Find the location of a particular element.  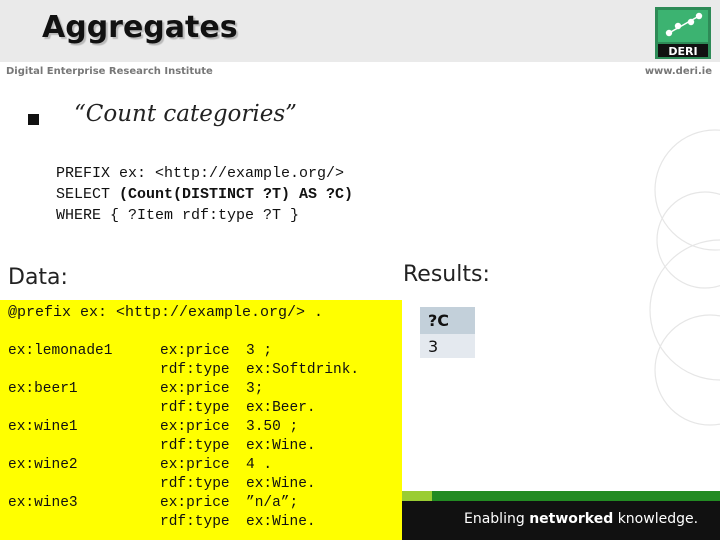

data-row: rdf:type ex:Beer. is located at coordinates (183, 409).